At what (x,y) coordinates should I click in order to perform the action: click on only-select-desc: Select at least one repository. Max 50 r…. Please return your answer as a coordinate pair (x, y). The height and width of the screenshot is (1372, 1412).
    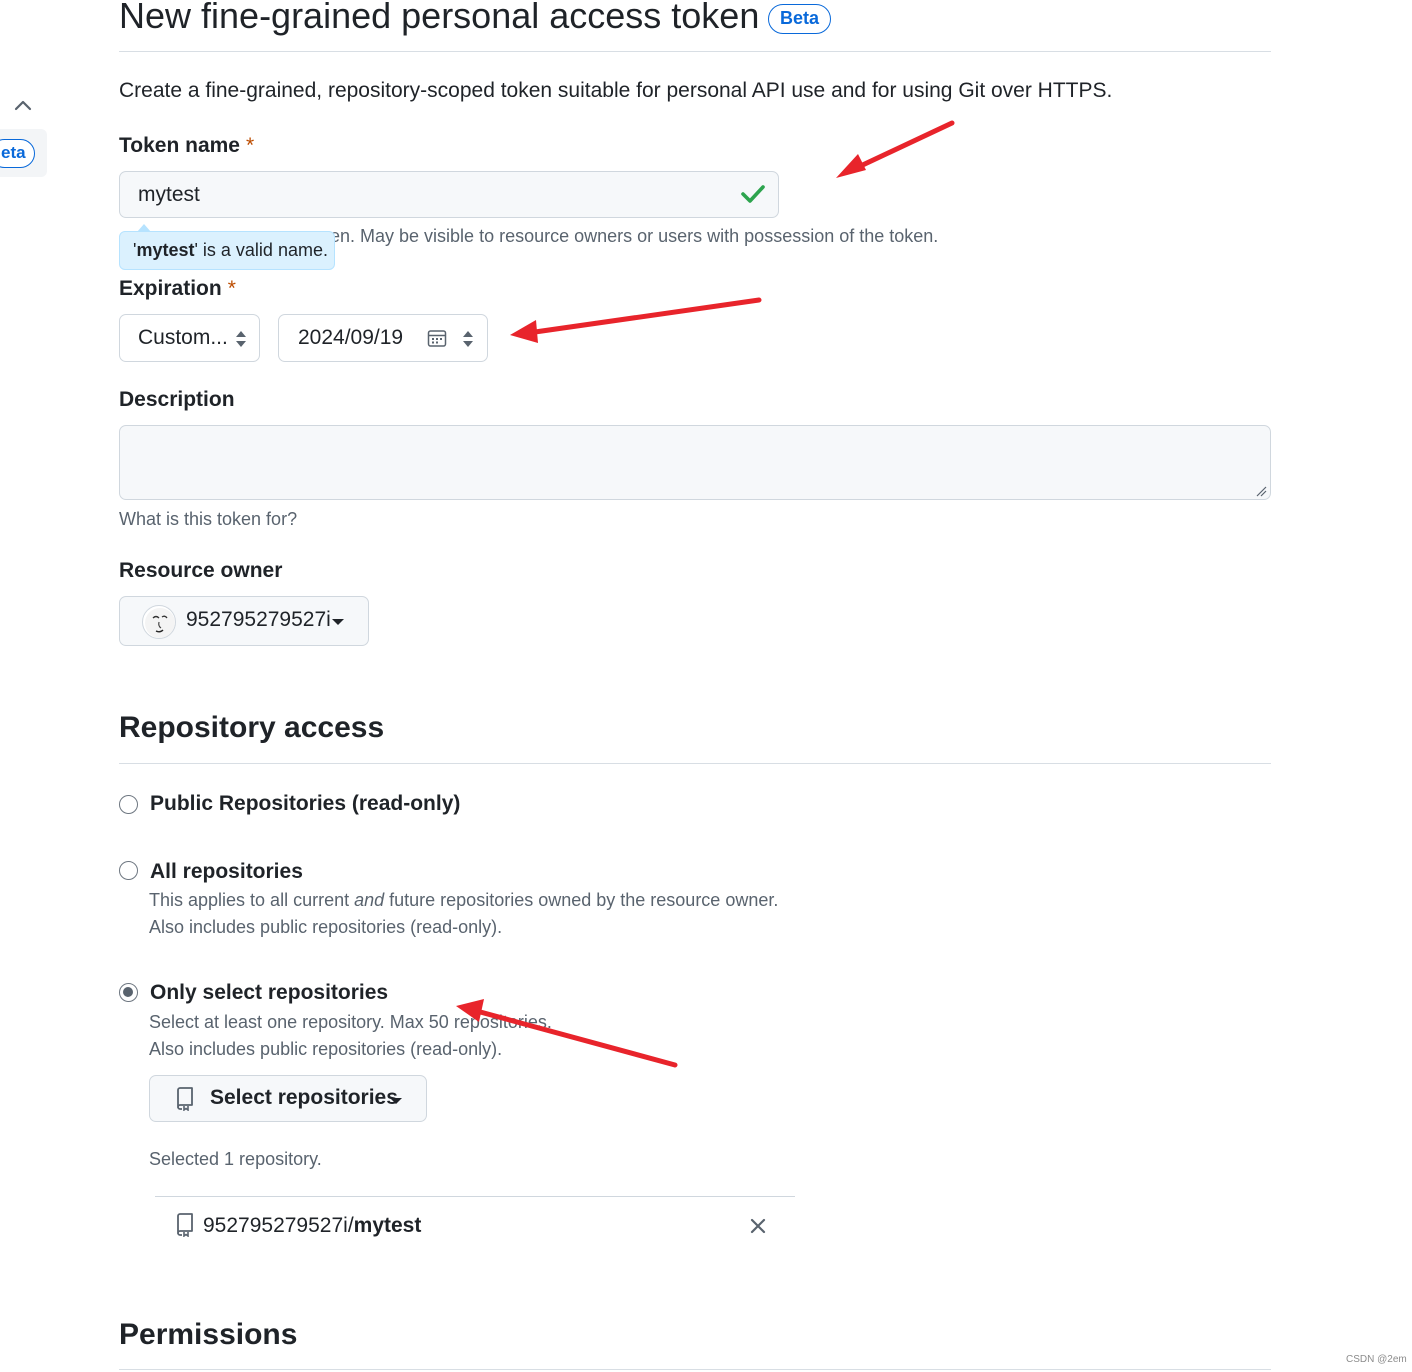
    Looking at the image, I should click on (350, 1022).